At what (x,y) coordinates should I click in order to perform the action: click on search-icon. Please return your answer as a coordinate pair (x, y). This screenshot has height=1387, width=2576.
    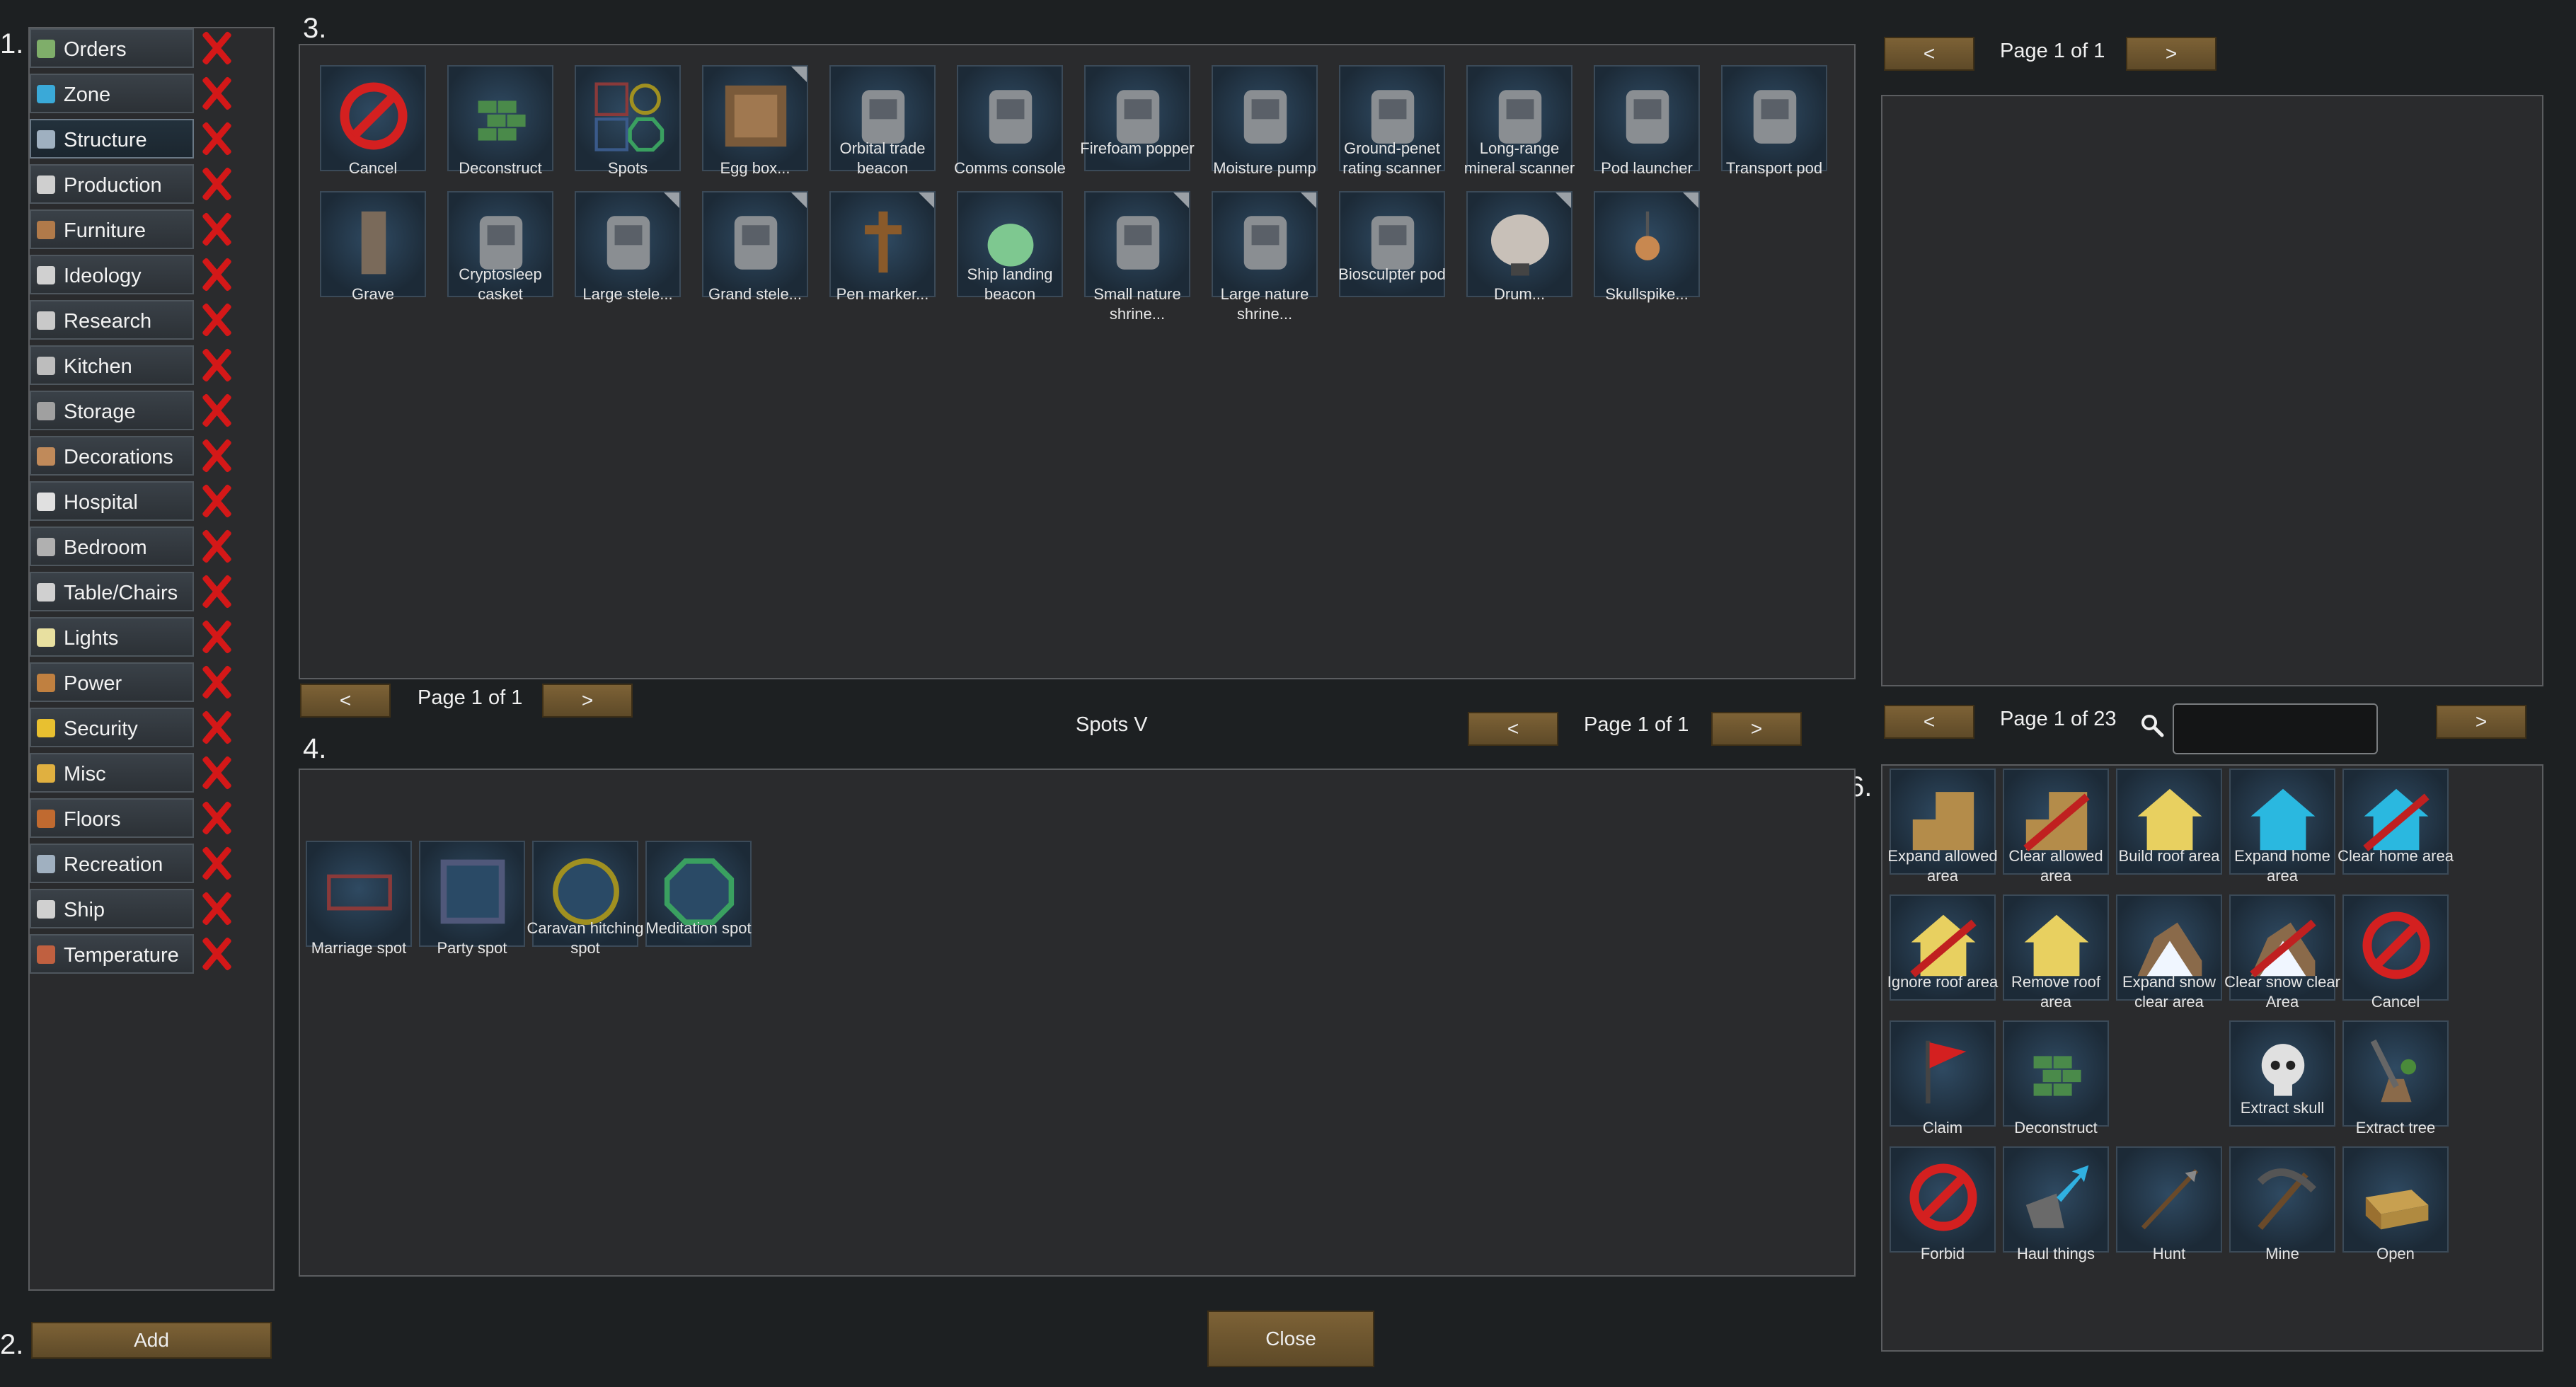
    Looking at the image, I should click on (2153, 726).